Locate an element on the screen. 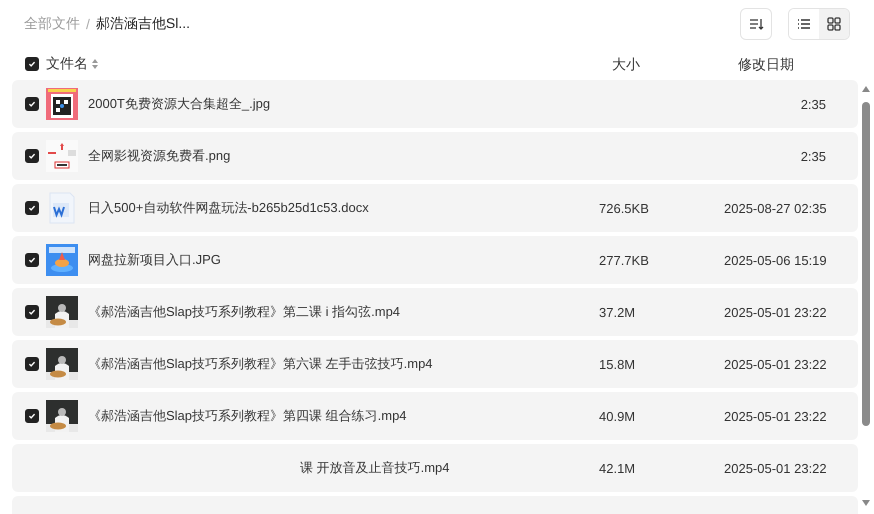  file-size: 277.7KB is located at coordinates (624, 260).